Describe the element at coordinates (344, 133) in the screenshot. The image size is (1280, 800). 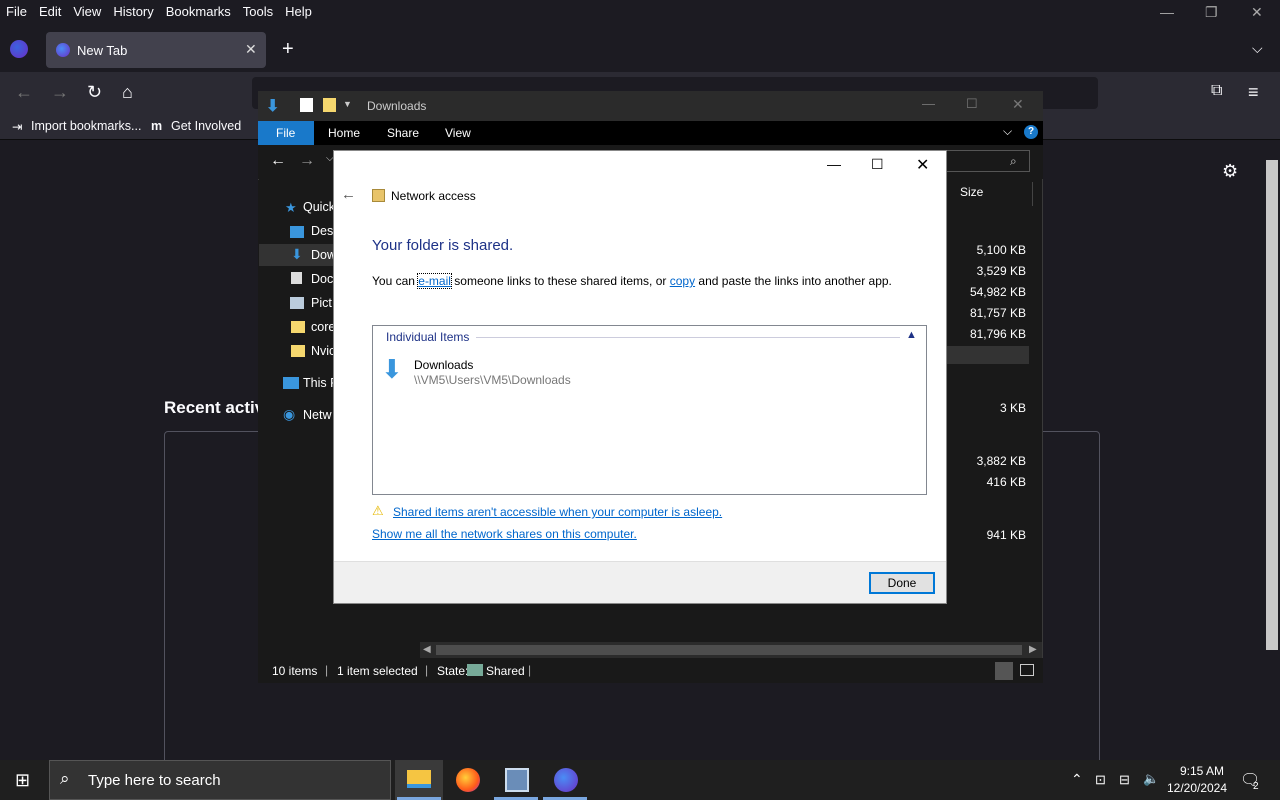
I see `ribbon-home-tab: Home` at that location.